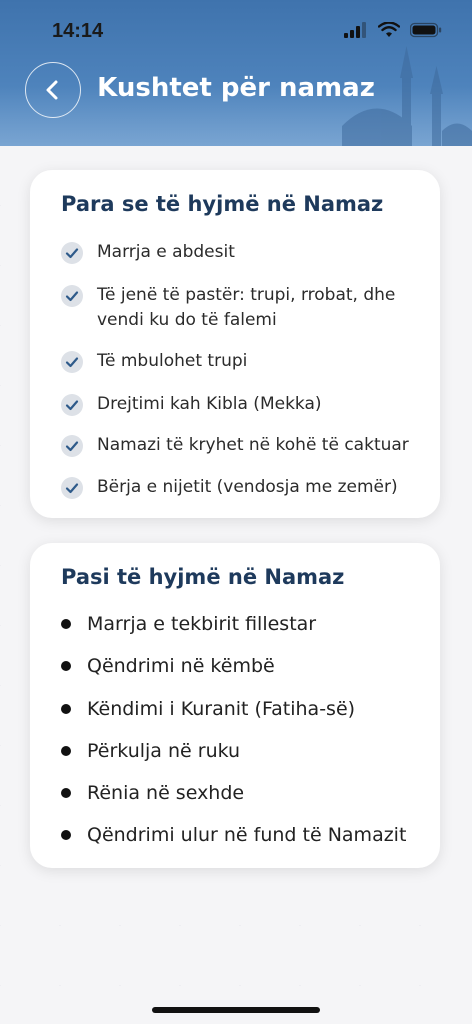  What do you see at coordinates (203, 577) in the screenshot?
I see `card-title-after: Pasi të hyjmë në Namaz` at bounding box center [203, 577].